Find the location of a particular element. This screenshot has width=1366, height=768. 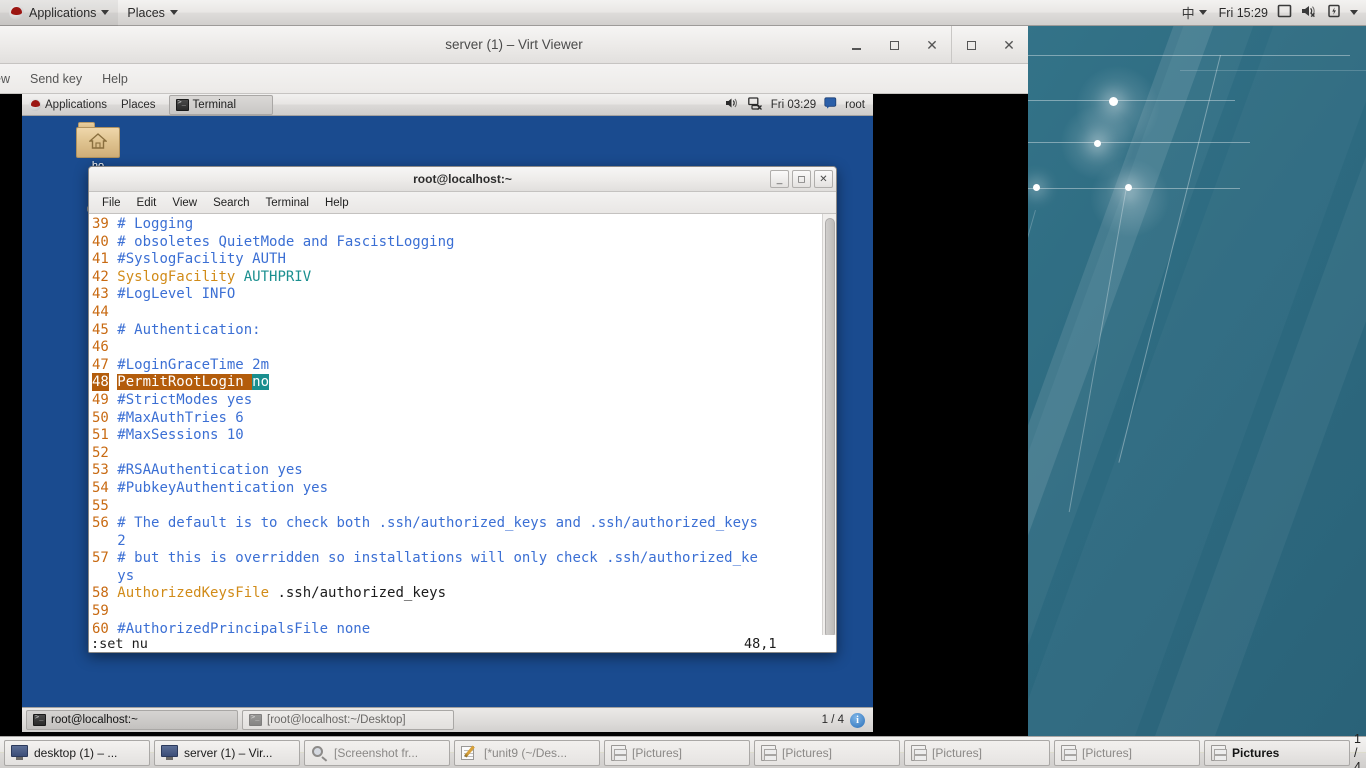

line-number: 48 is located at coordinates (100, 382).